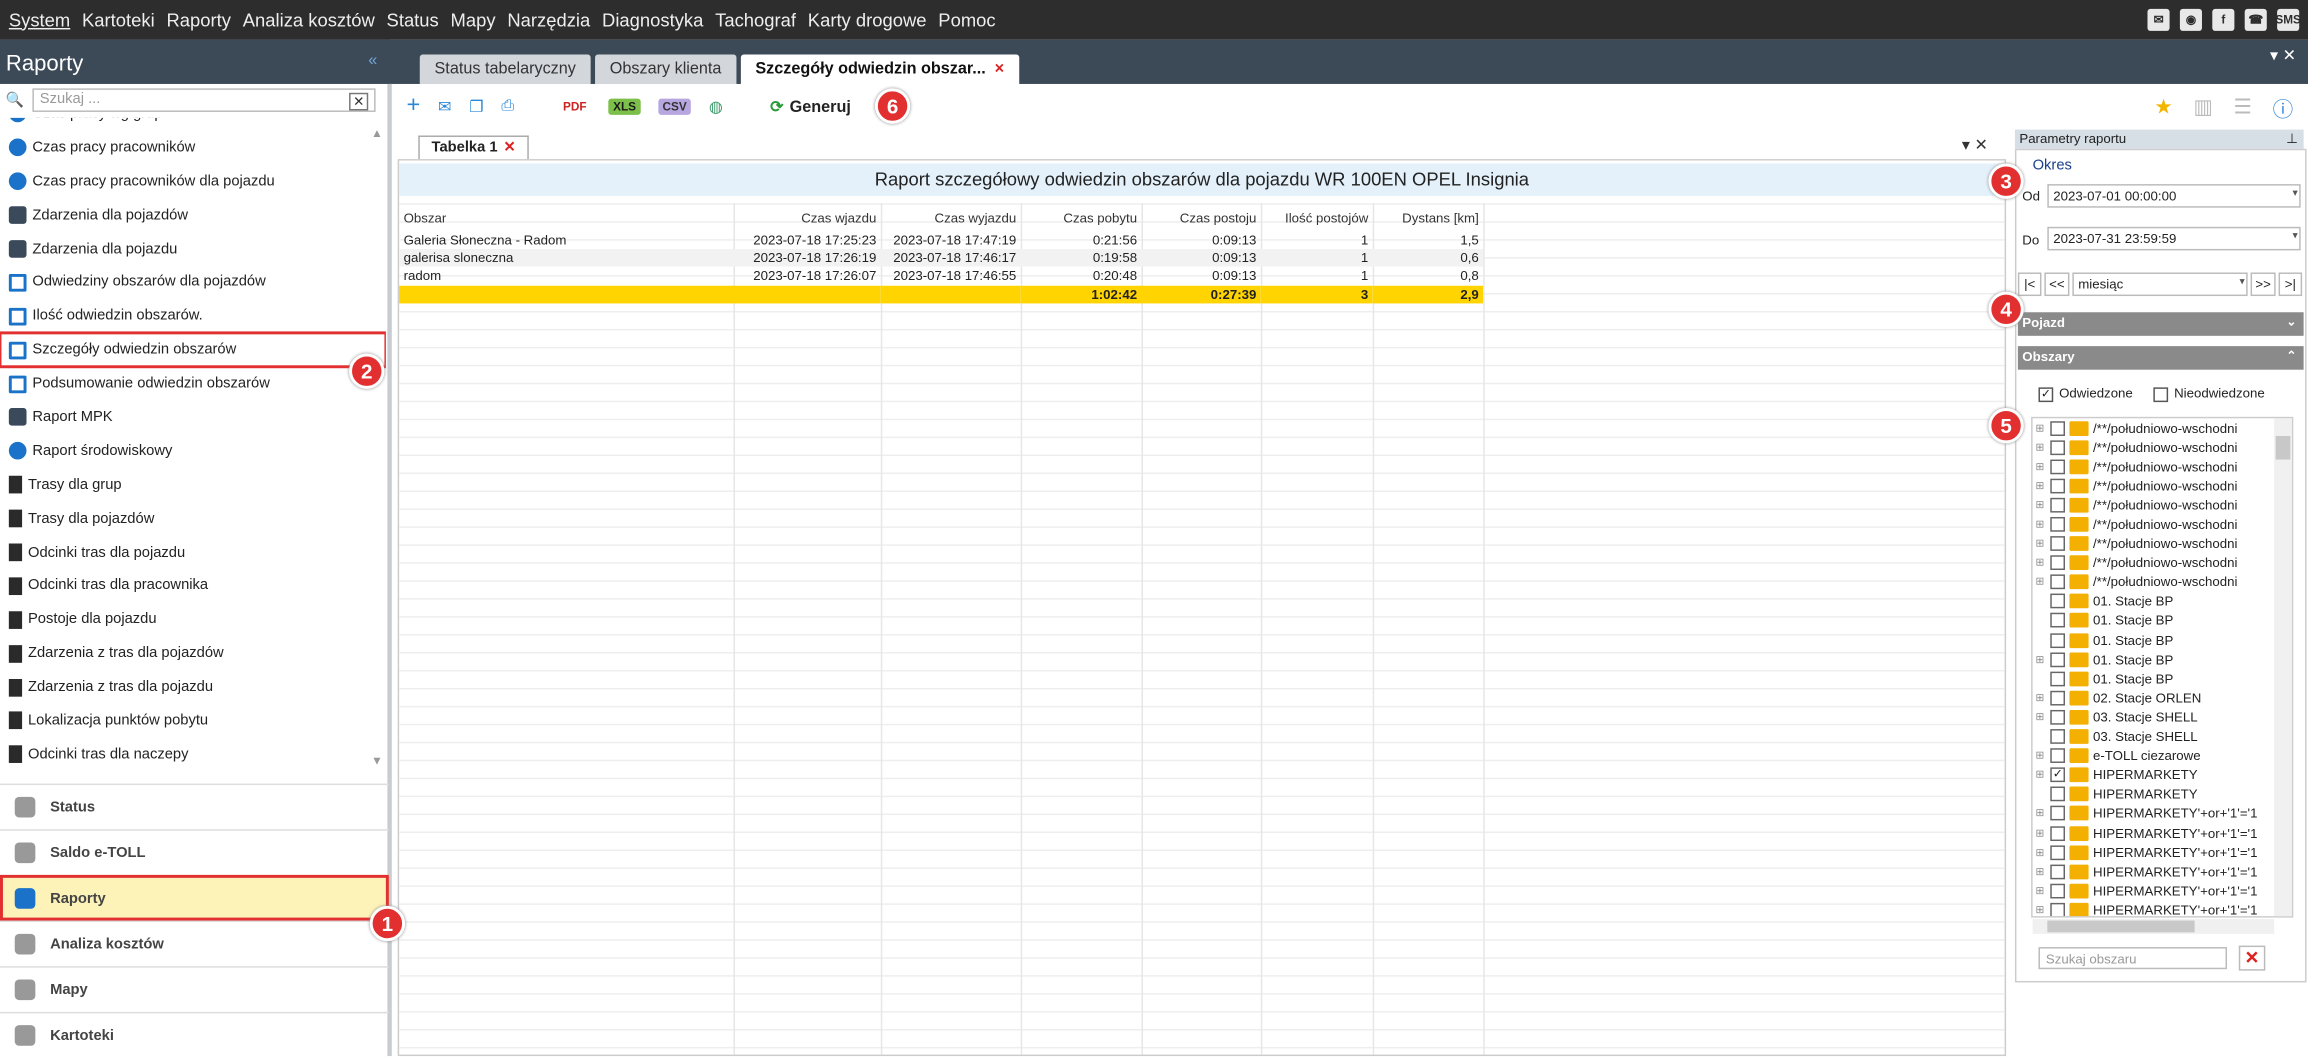 The height and width of the screenshot is (1062, 2308). Describe the element at coordinates (566, 217) in the screenshot. I see `col-obszar: Obszar` at that location.